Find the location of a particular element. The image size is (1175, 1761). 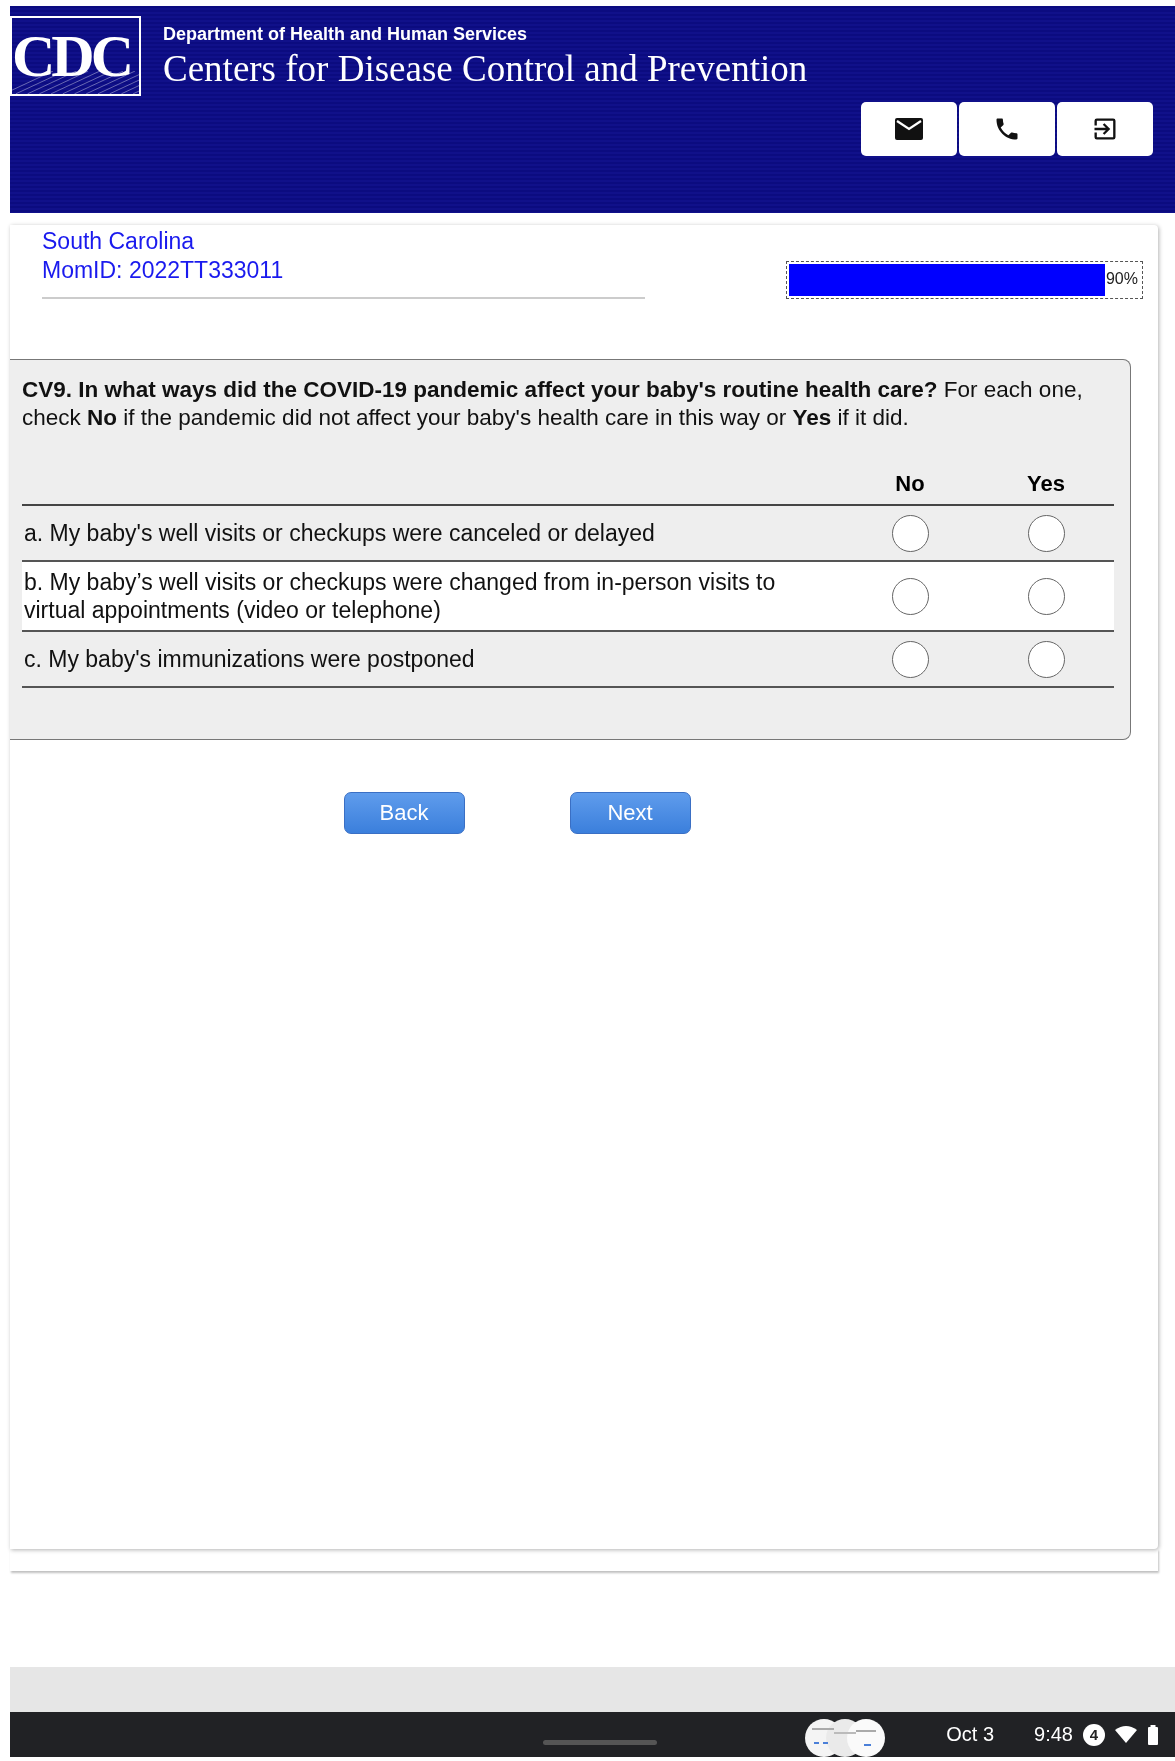

item-label: c. My baby's immunizations were postponed is located at coordinates (249, 659).